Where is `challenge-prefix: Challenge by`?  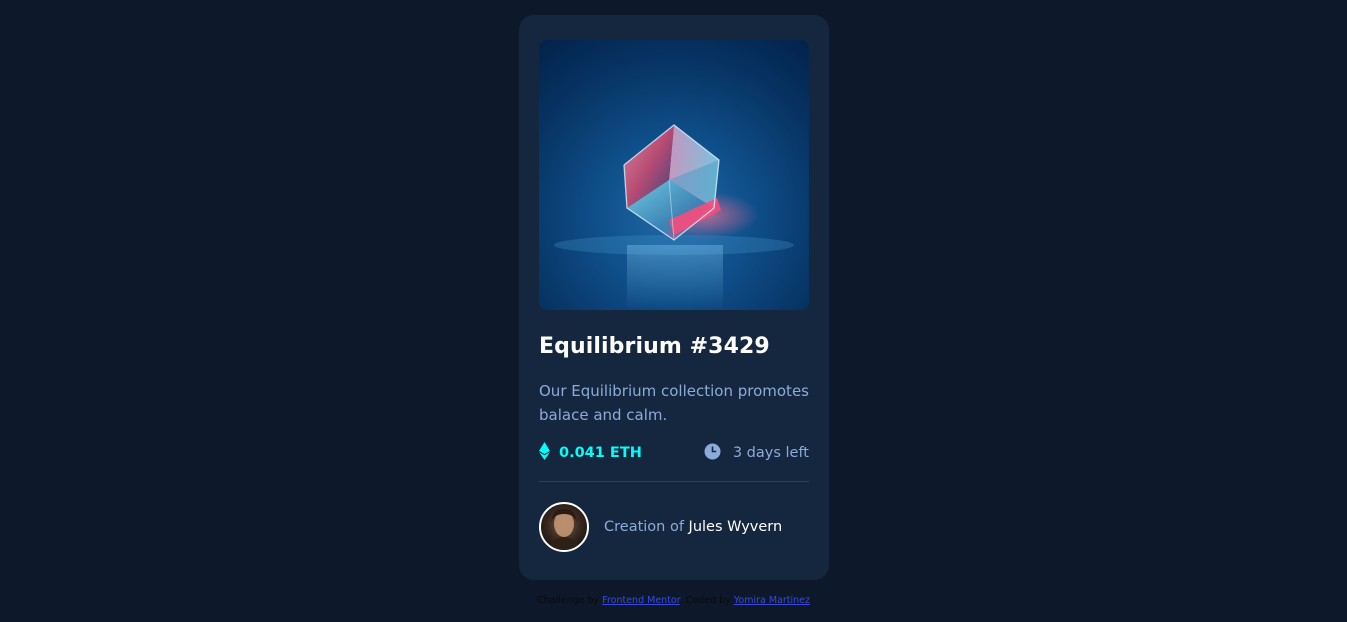
challenge-prefix: Challenge by is located at coordinates (570, 600).